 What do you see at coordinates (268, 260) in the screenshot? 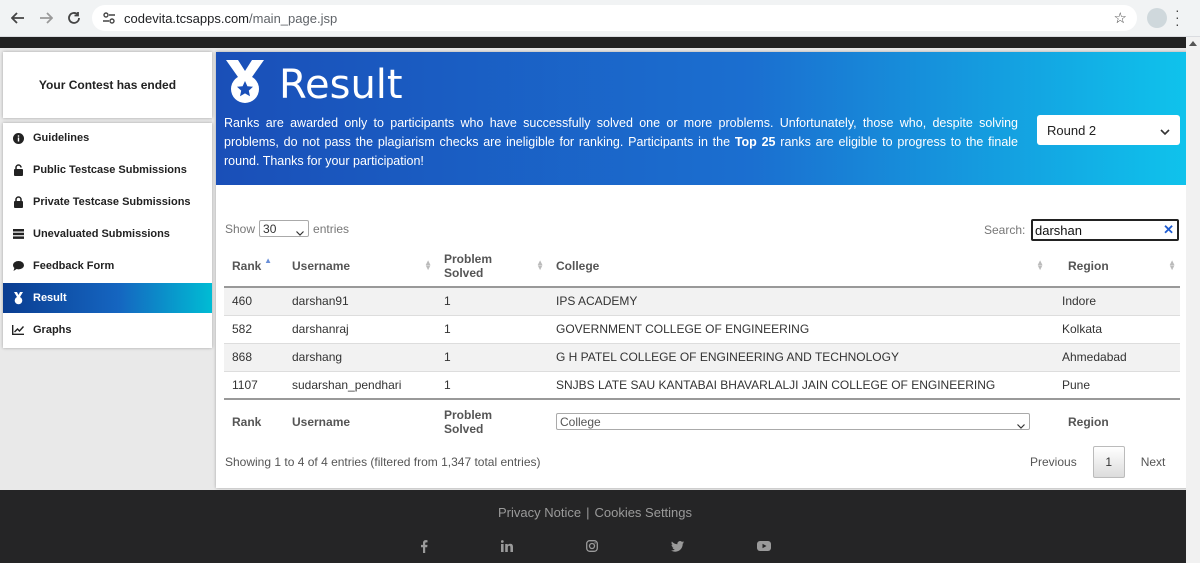
I see `sort-asc-icon: ▲` at bounding box center [268, 260].